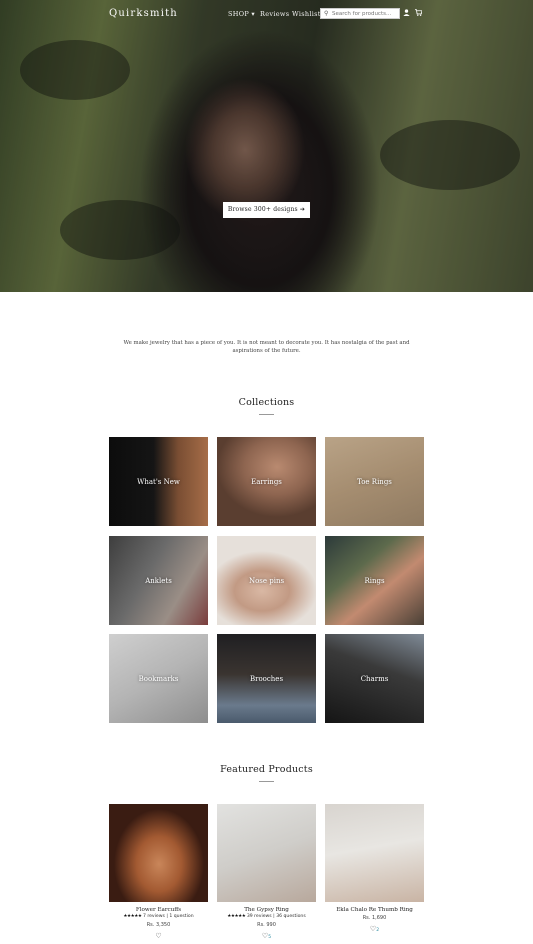 This screenshot has height=944, width=533. I want to click on collection-tile-nose-pins: Nose pins, so click(266, 580).